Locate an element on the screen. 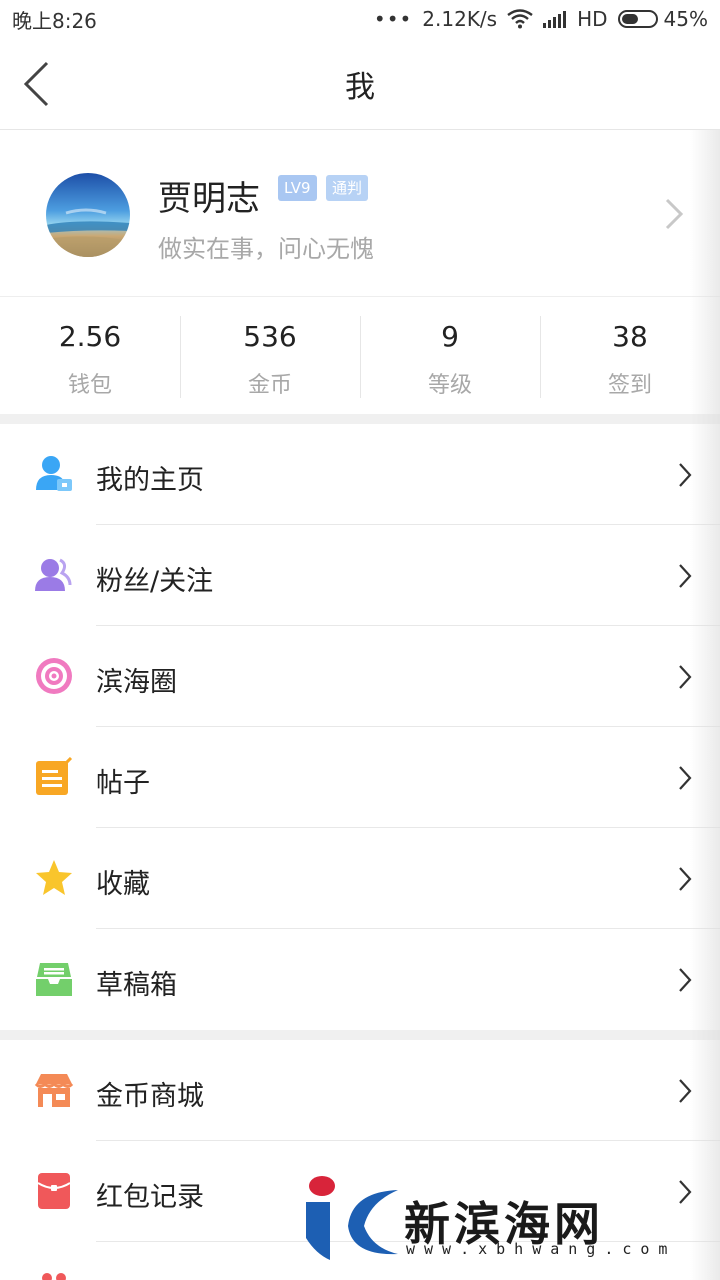 The image size is (720, 1280). stat-value: 38 is located at coordinates (630, 336).